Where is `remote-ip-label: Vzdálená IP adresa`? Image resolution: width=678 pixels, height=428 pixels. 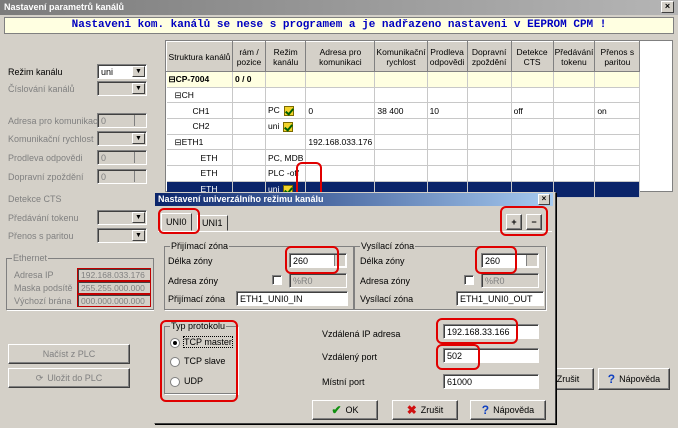 remote-ip-label: Vzdálená IP adresa is located at coordinates (361, 334).